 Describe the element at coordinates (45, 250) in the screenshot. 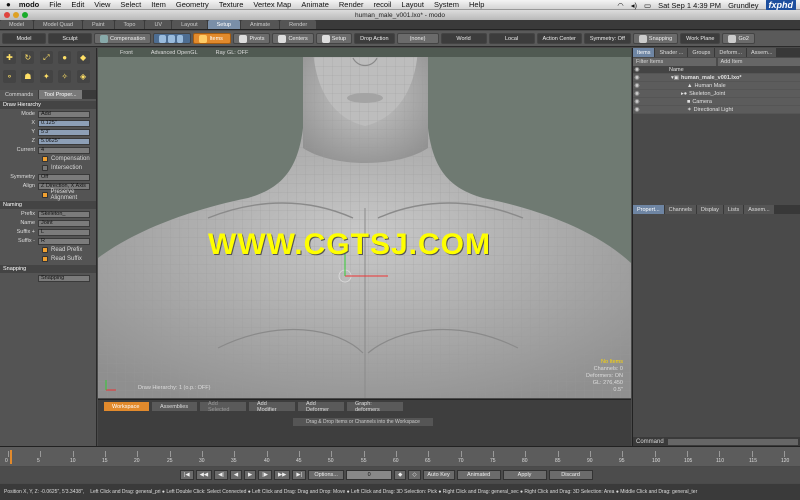

I see `read-prefix-checkbox` at that location.